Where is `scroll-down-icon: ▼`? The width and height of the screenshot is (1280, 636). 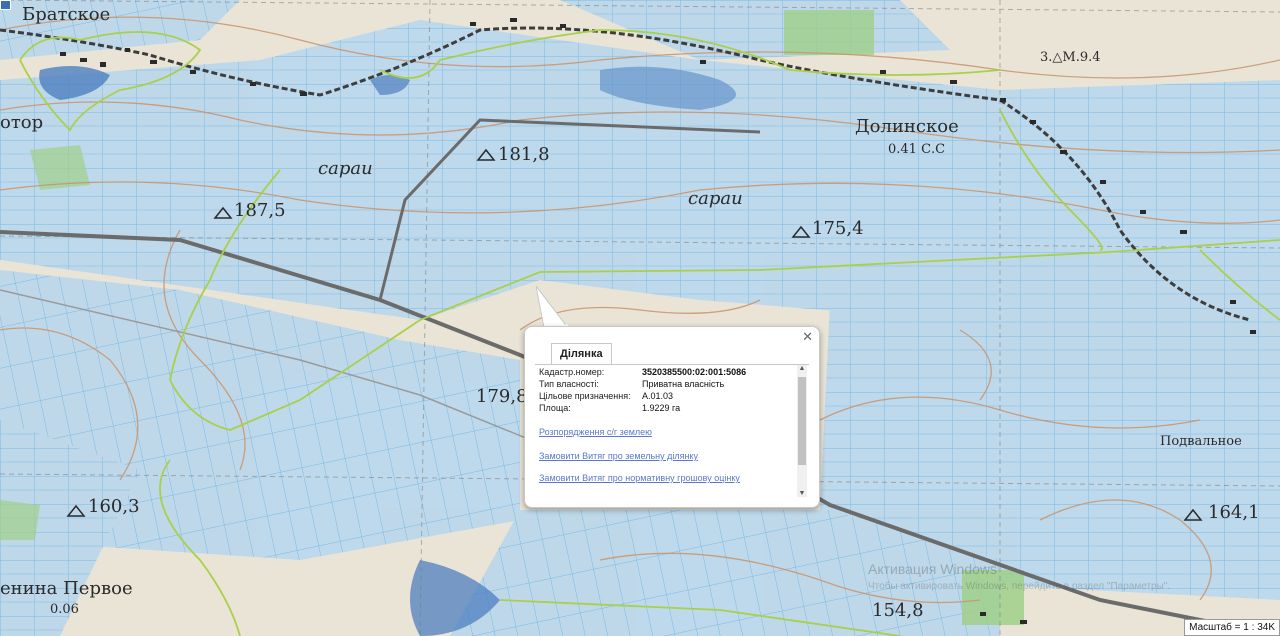
scroll-down-icon: ▼ is located at coordinates (802, 493).